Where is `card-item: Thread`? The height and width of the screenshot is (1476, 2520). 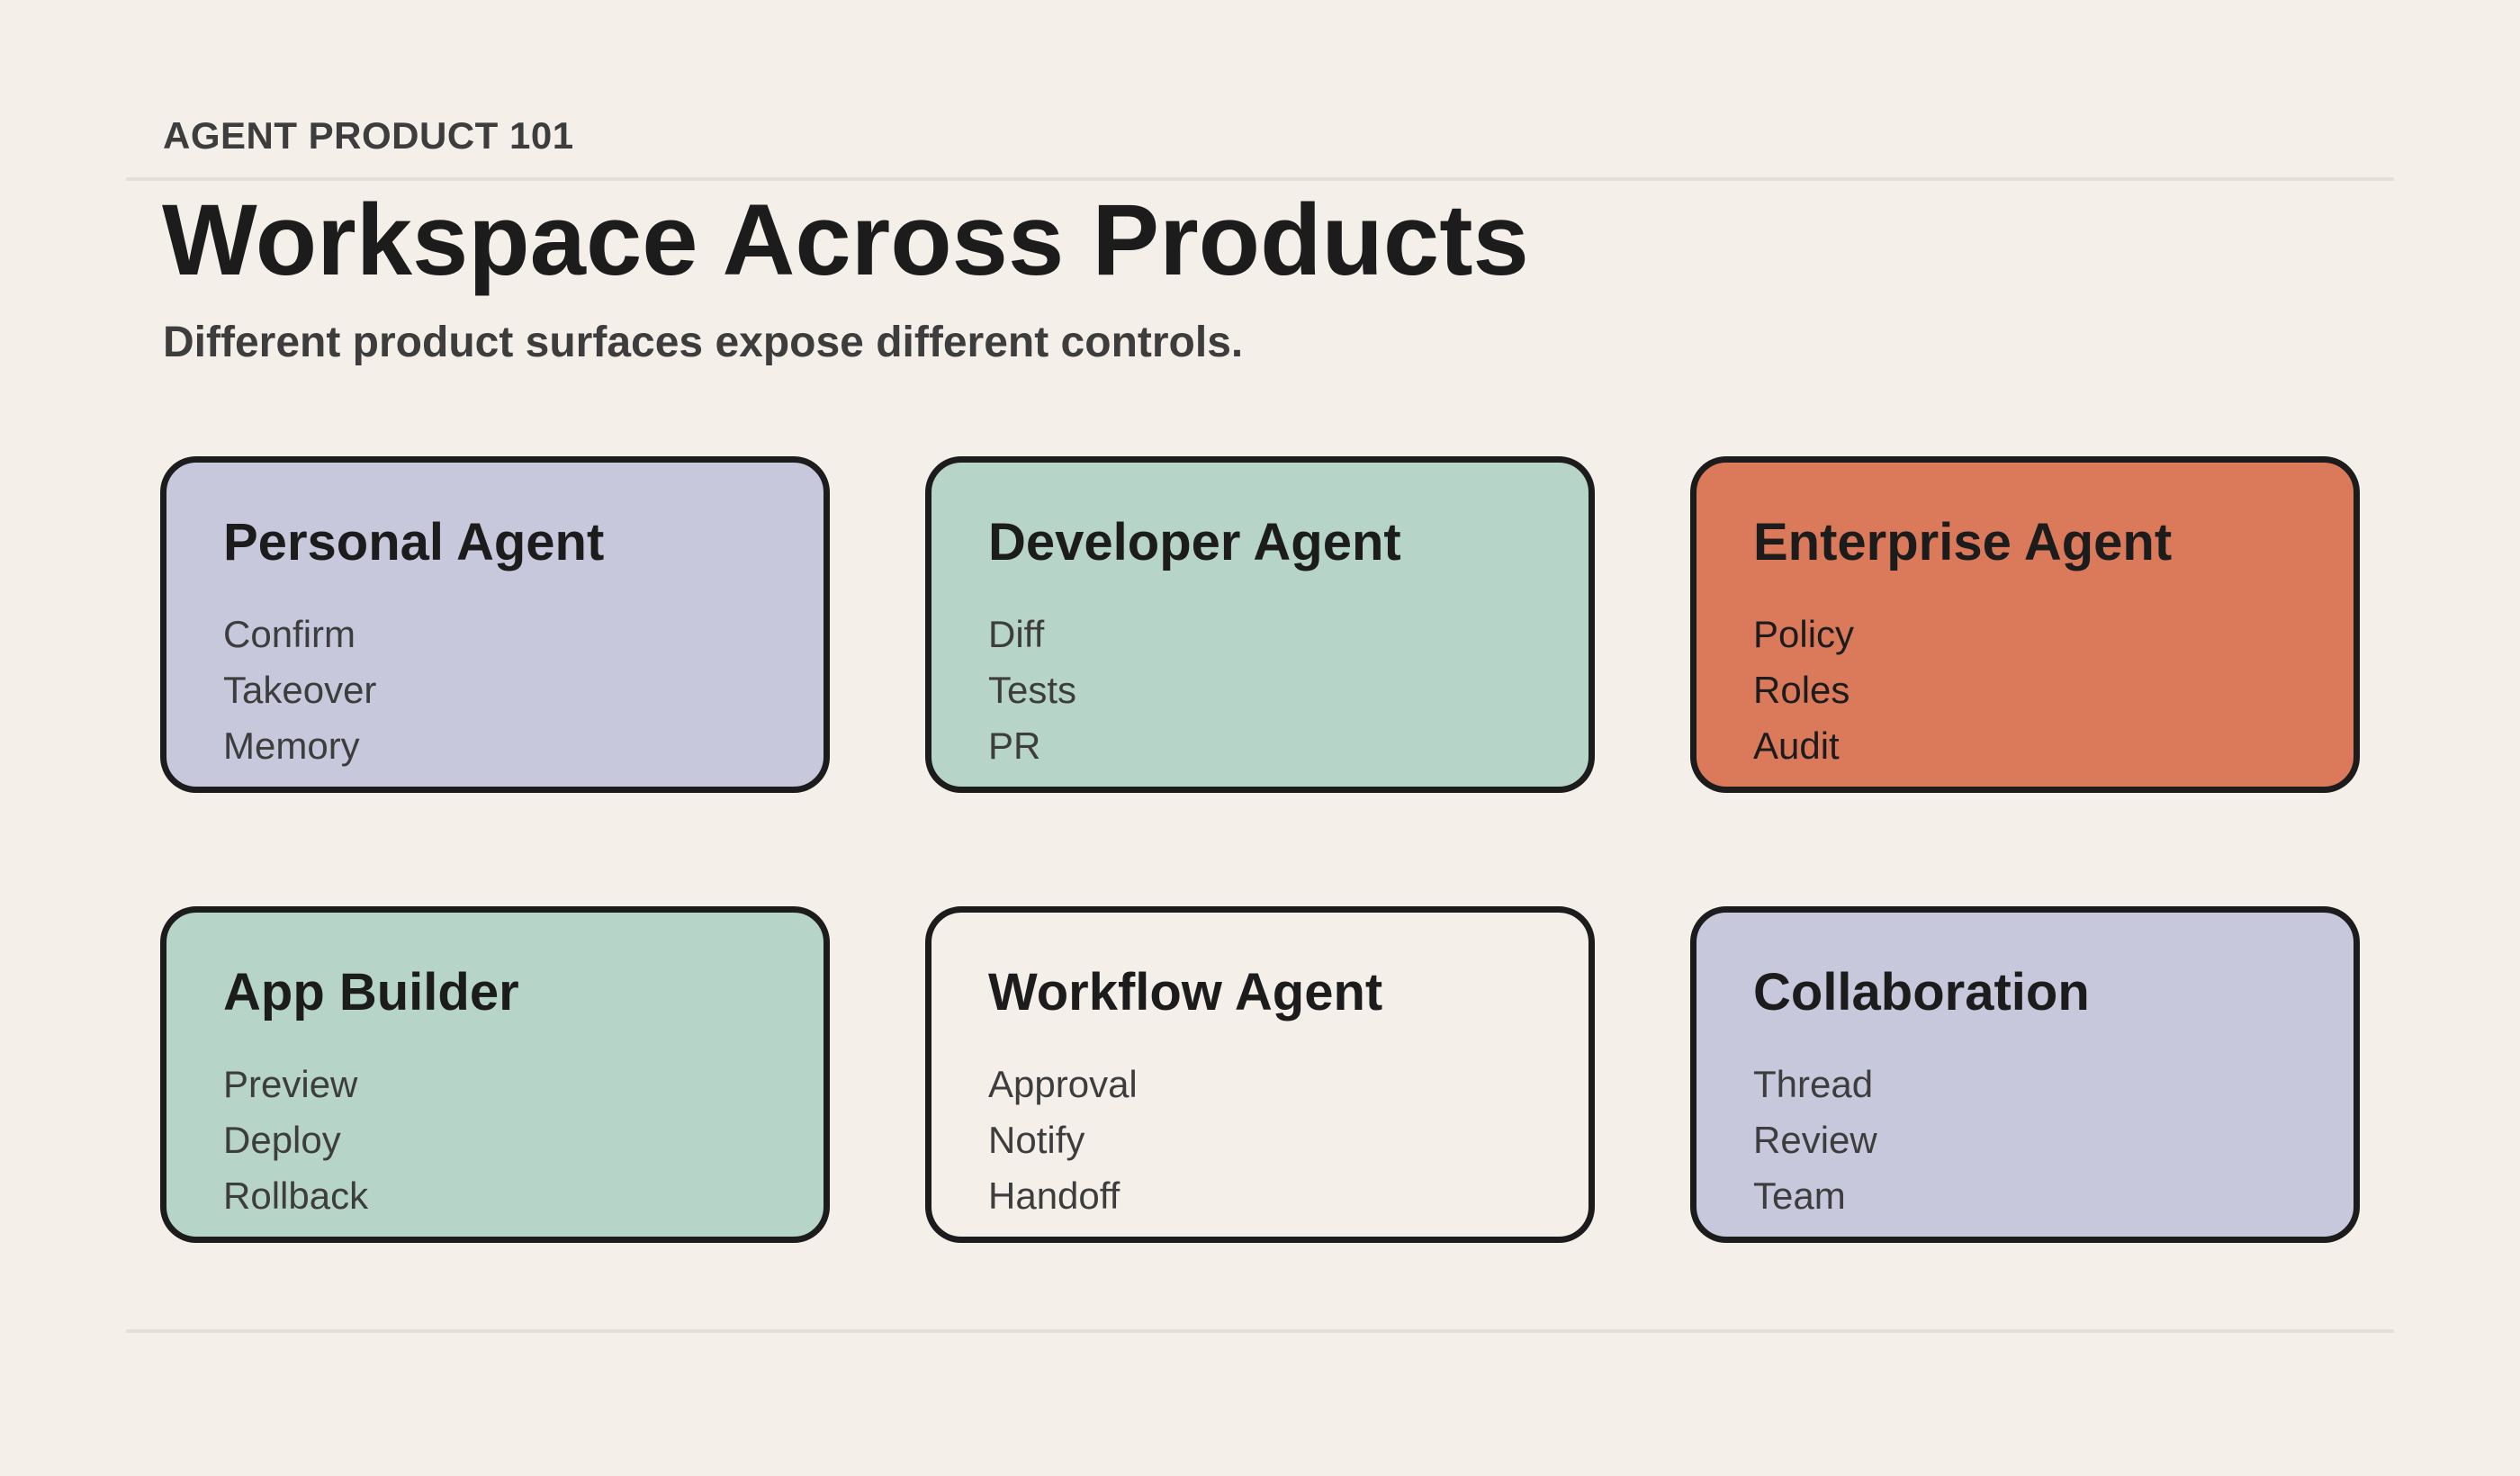
card-item: Thread is located at coordinates (1813, 1084).